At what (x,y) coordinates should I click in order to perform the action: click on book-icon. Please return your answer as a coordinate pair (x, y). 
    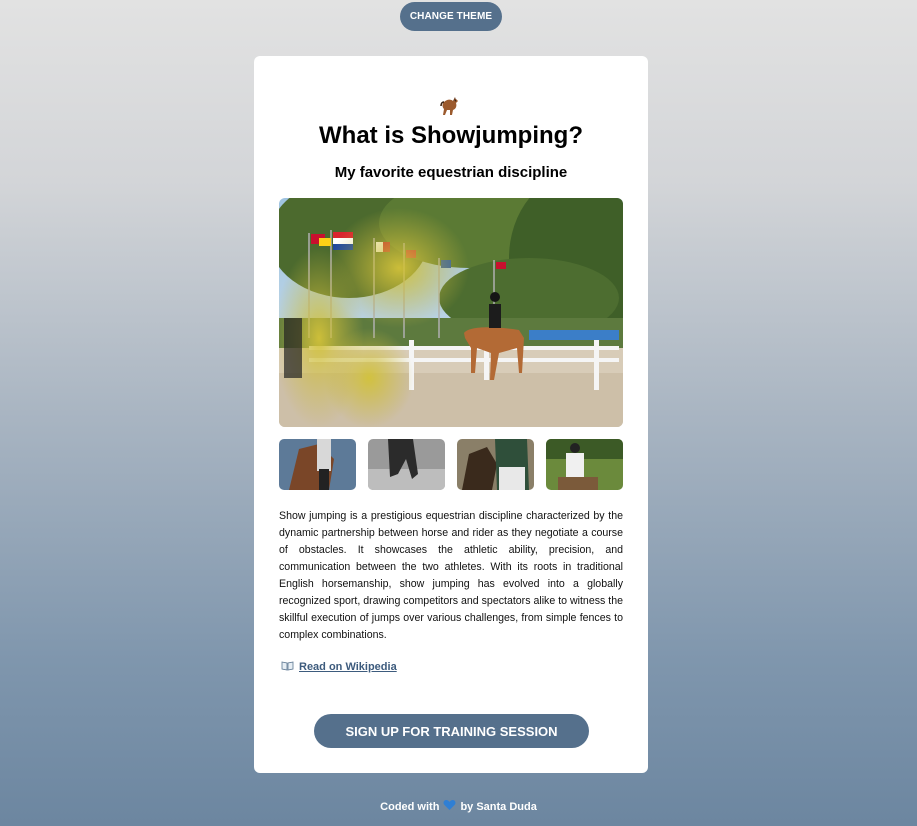
    Looking at the image, I should click on (287, 667).